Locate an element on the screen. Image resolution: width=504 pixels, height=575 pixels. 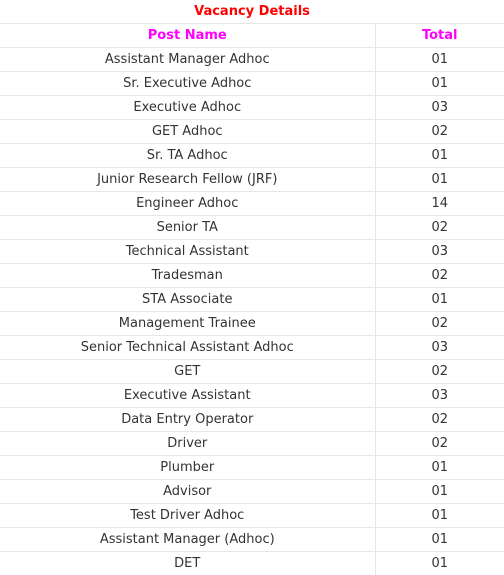
post-name-cell: Senior TA is located at coordinates (187, 228).